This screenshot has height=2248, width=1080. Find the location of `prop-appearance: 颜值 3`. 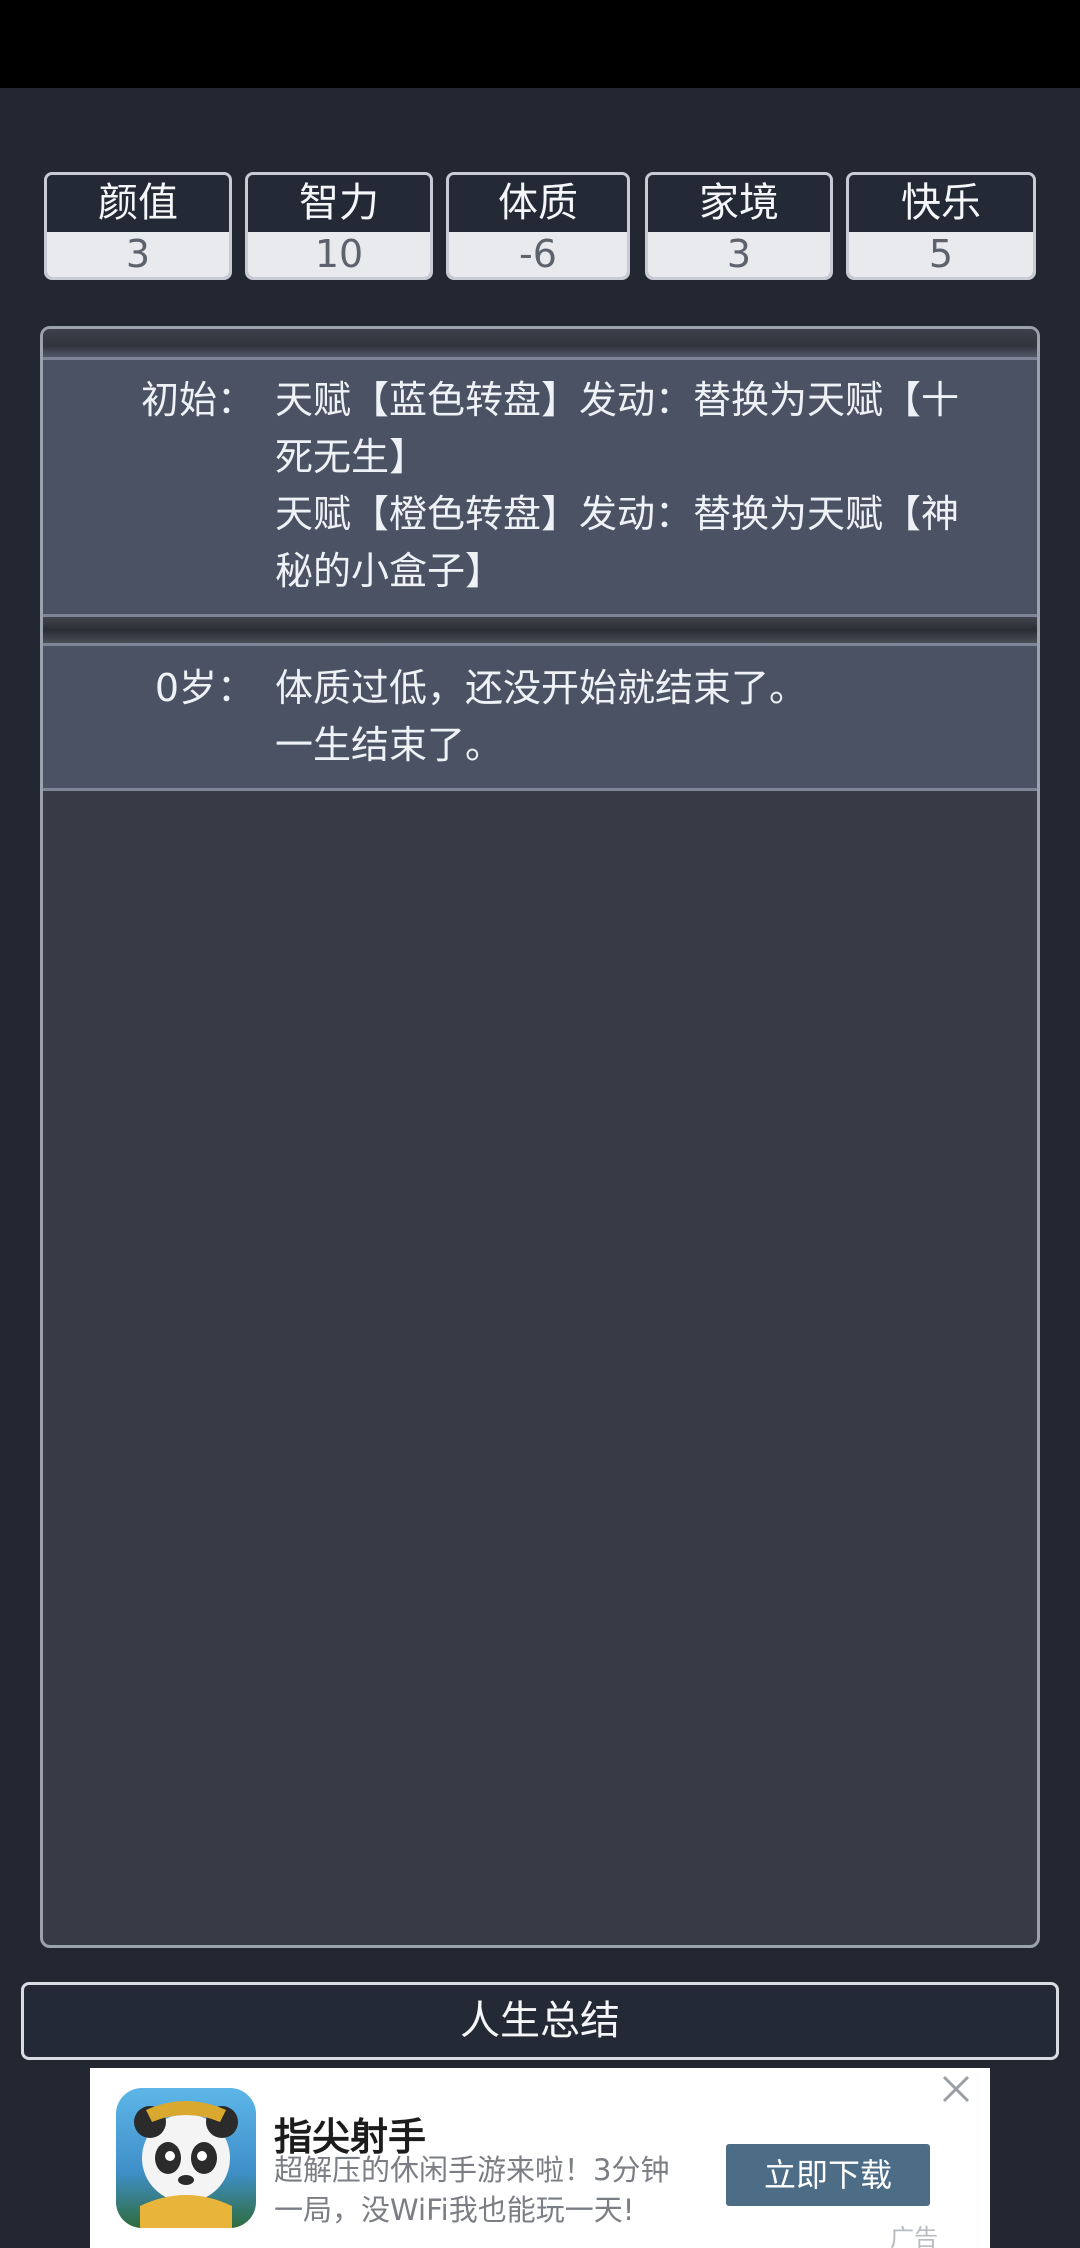

prop-appearance: 颜值 3 is located at coordinates (138, 226).